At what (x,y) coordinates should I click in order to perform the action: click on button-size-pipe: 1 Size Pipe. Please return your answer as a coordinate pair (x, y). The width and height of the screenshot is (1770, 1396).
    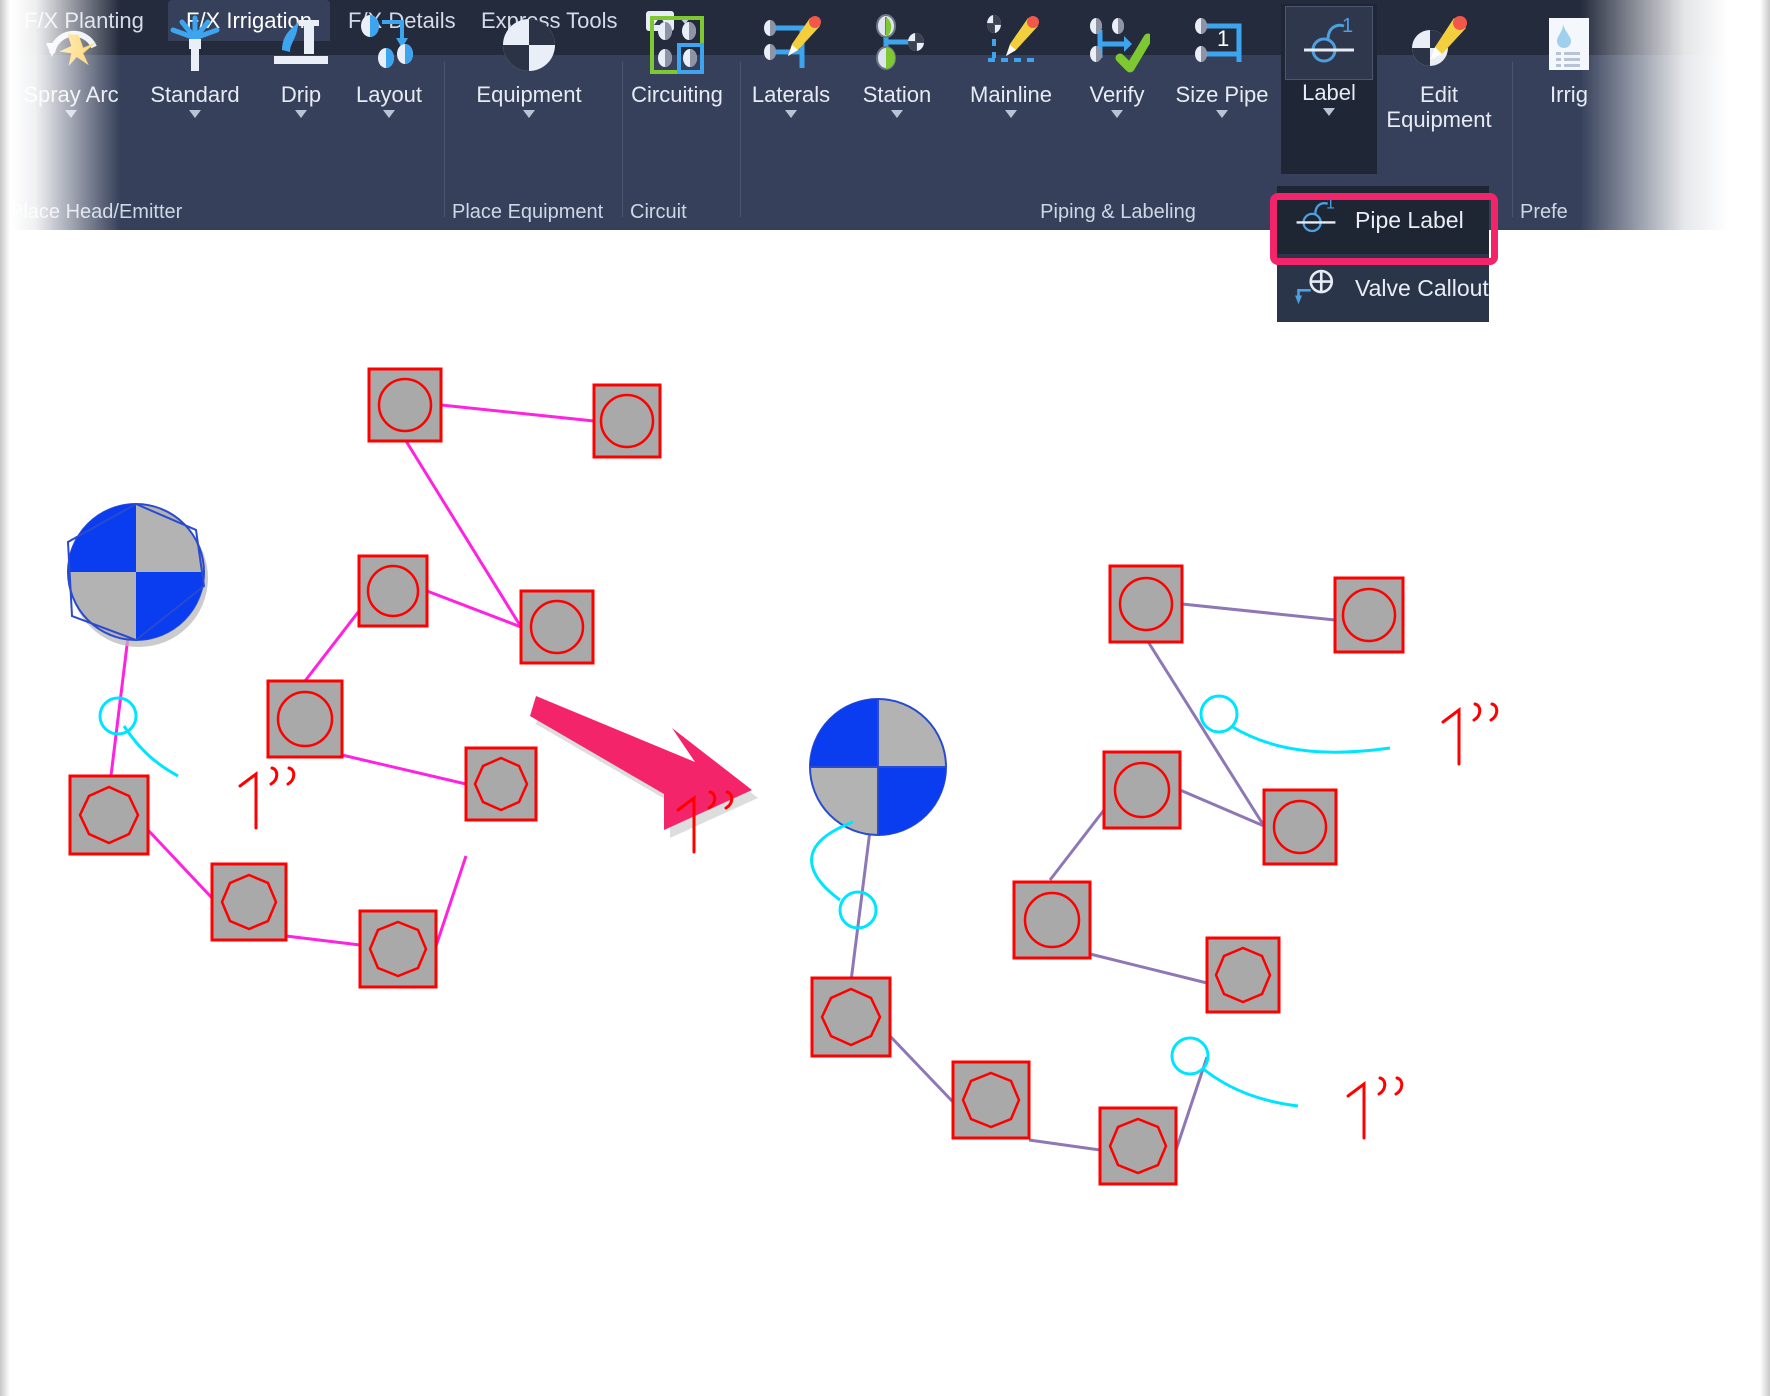
    Looking at the image, I should click on (1222, 70).